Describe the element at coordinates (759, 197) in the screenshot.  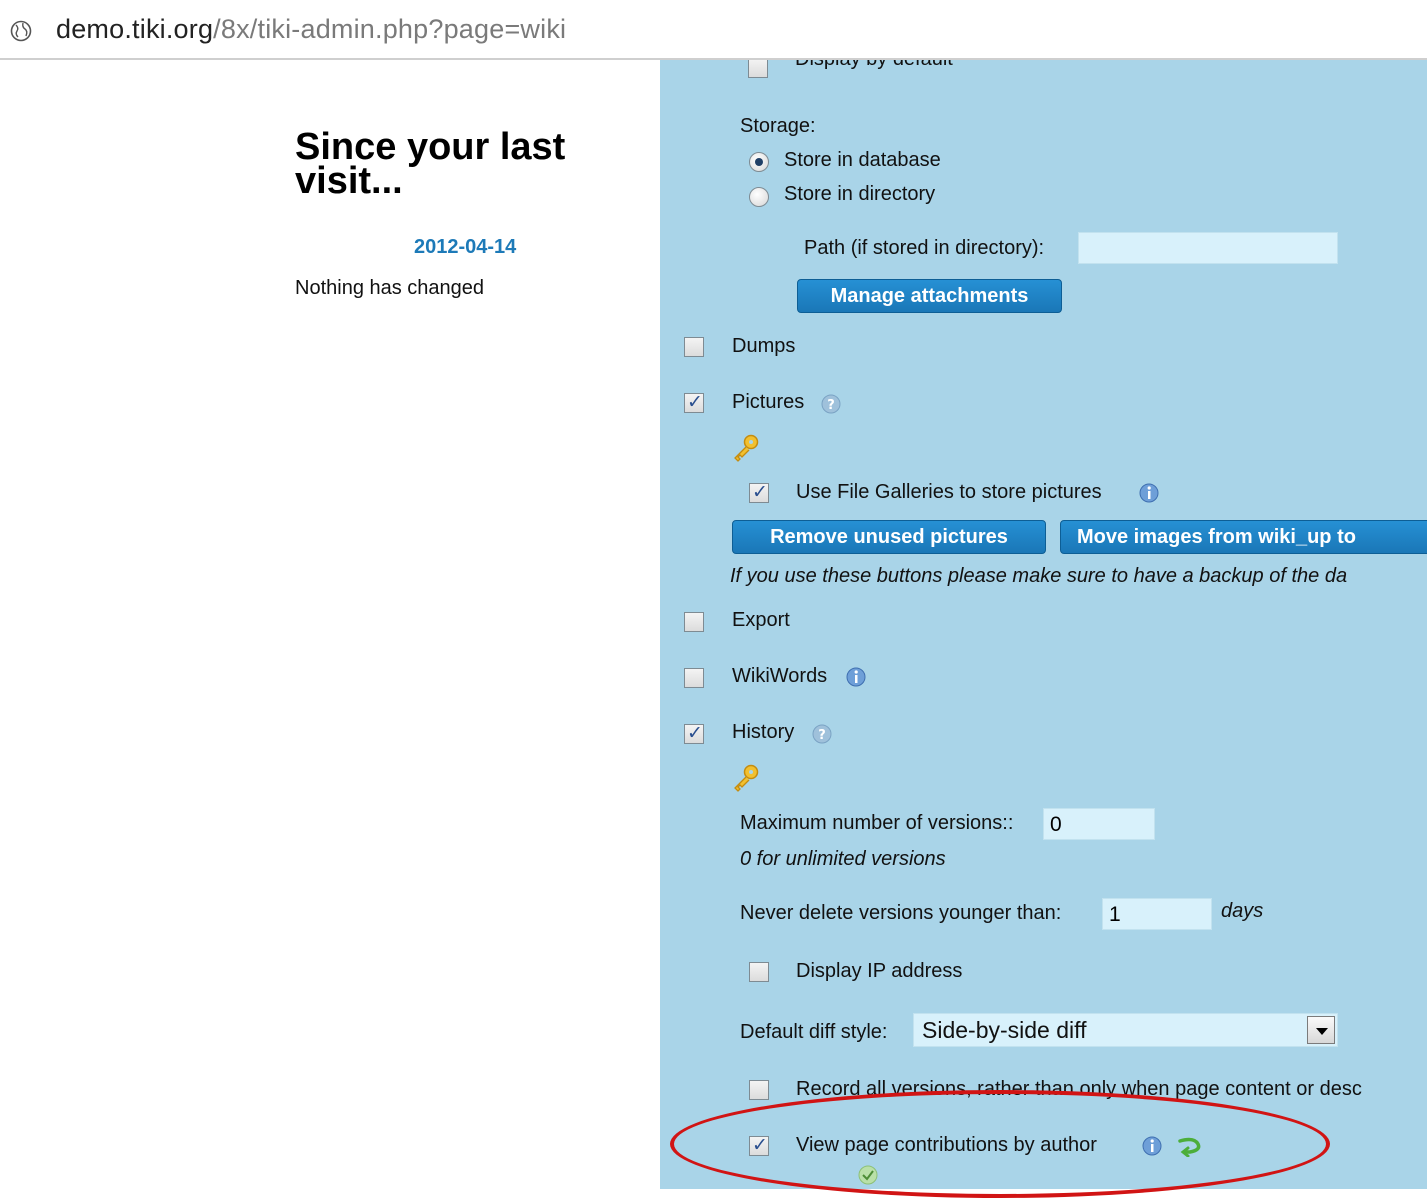
I see `store-in-directory-radio` at that location.